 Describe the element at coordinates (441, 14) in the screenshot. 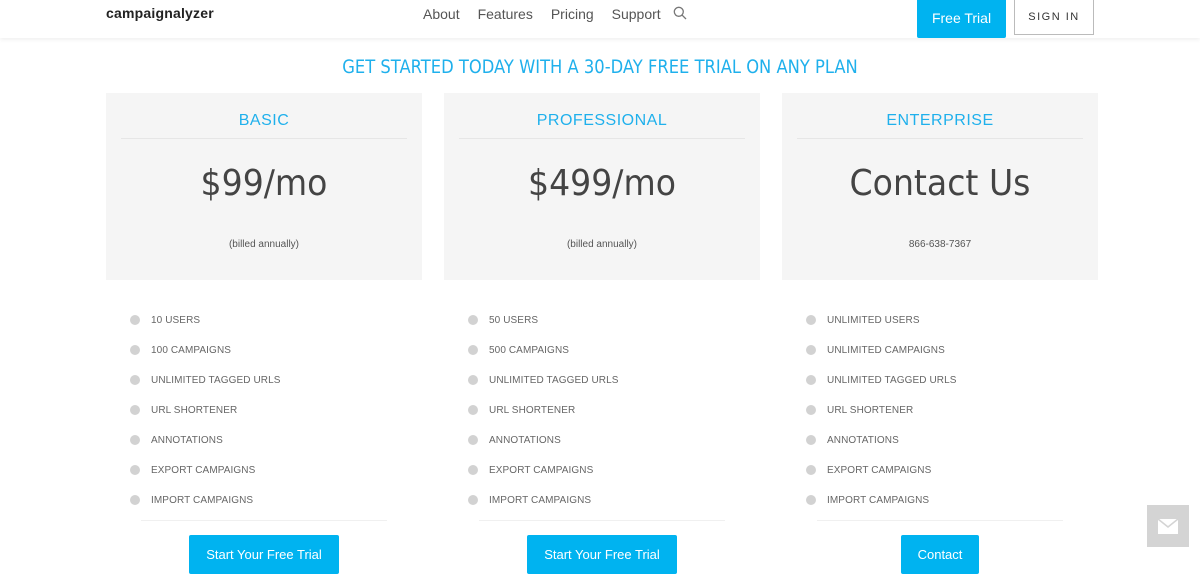

I see `nav-about: About` at that location.